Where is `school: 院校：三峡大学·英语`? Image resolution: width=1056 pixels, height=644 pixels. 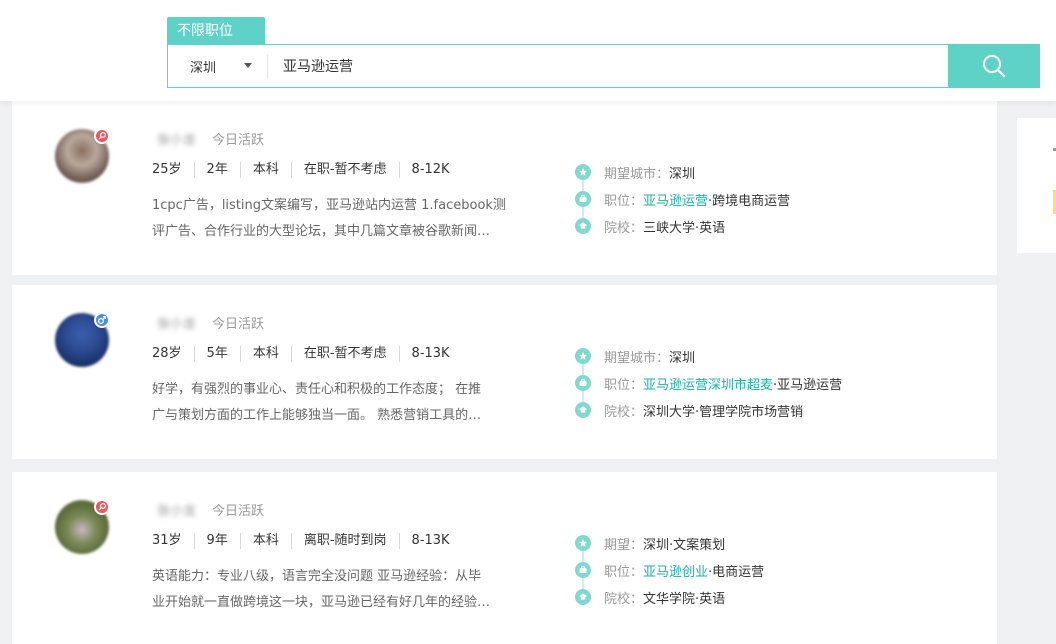
school: 院校：三峡大学·英语 is located at coordinates (664, 226).